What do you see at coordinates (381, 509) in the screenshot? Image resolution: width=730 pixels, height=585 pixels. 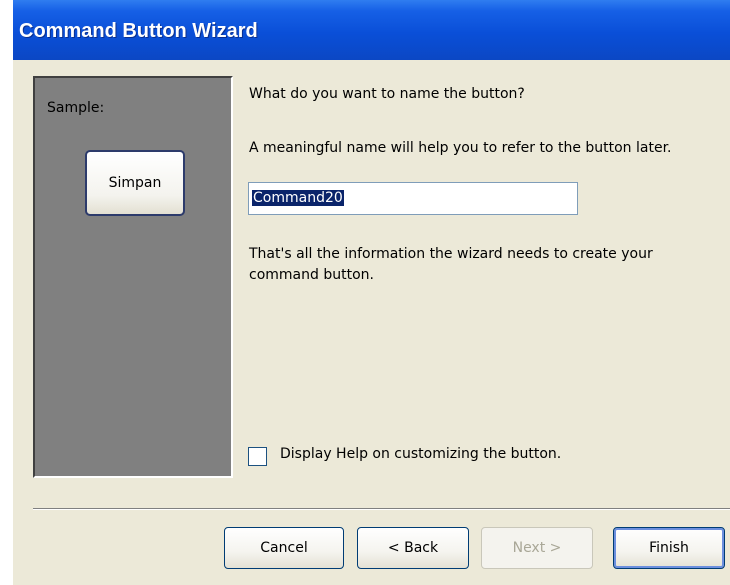 I see `button-divider` at bounding box center [381, 509].